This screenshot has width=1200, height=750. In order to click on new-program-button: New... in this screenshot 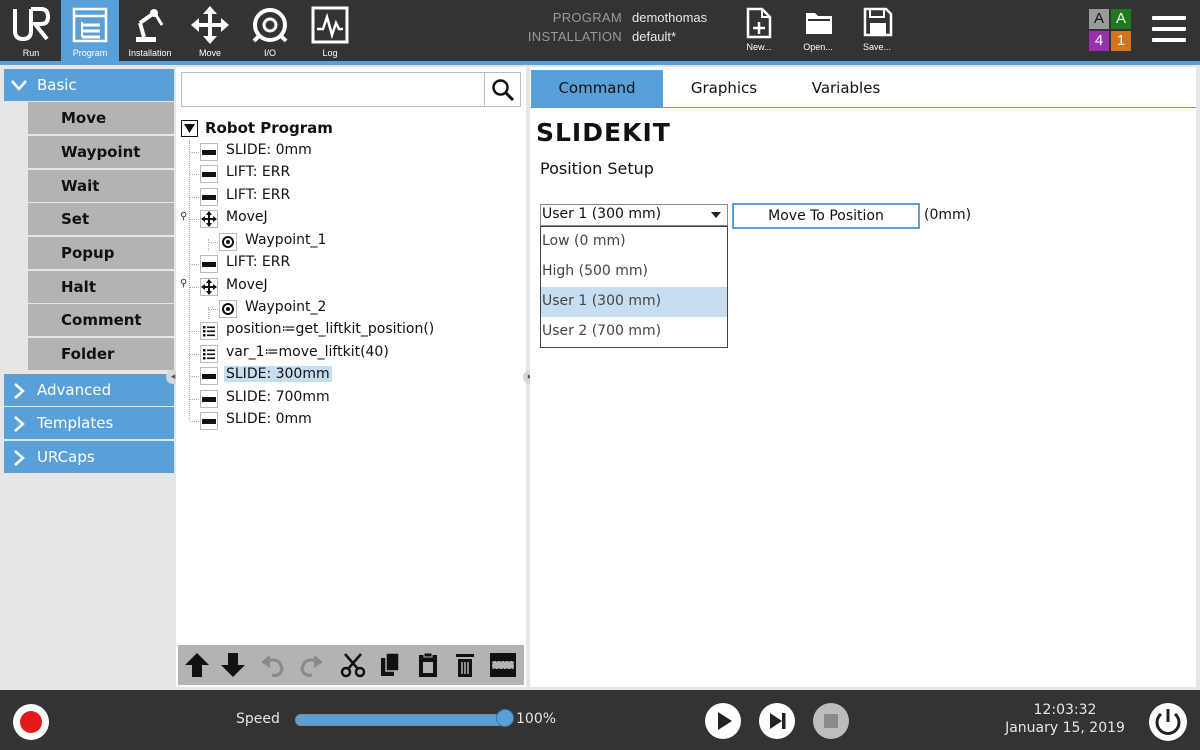, I will do `click(759, 30)`.